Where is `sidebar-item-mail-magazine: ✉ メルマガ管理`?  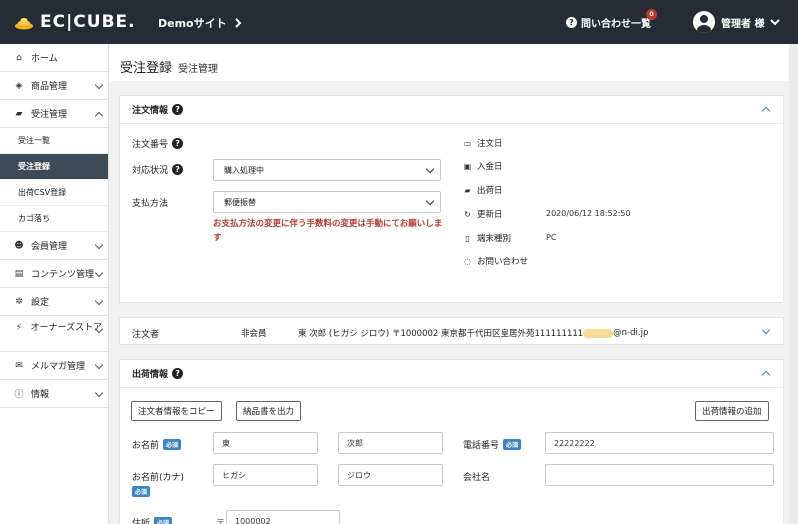
sidebar-item-mail-magazine: ✉ メルマガ管理 is located at coordinates (54, 366).